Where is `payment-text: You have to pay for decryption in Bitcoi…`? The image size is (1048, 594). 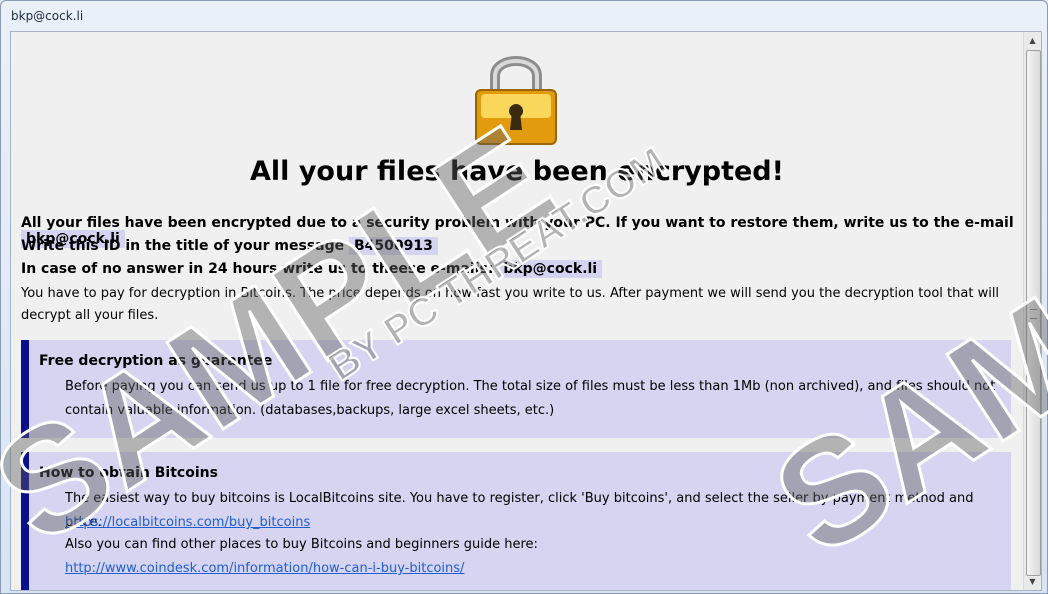
payment-text: You have to pay for decryption in Bitcoi… is located at coordinates (510, 304).